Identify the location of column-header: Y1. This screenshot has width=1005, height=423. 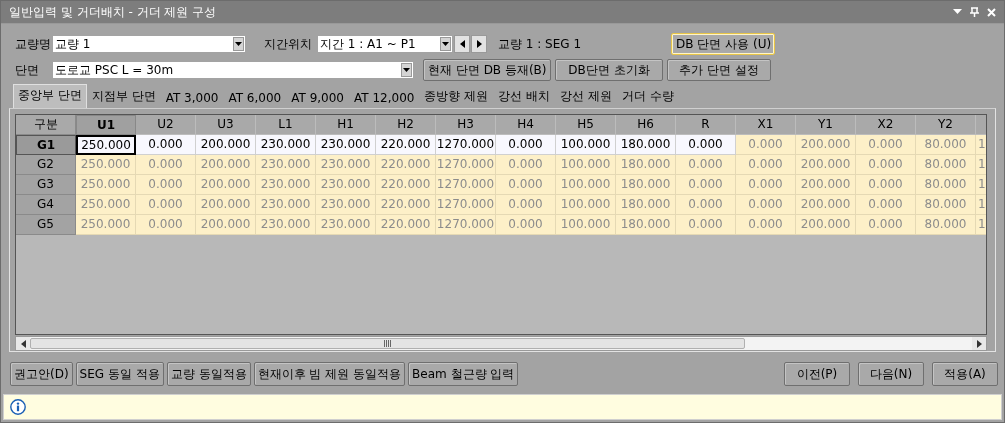
(826, 125).